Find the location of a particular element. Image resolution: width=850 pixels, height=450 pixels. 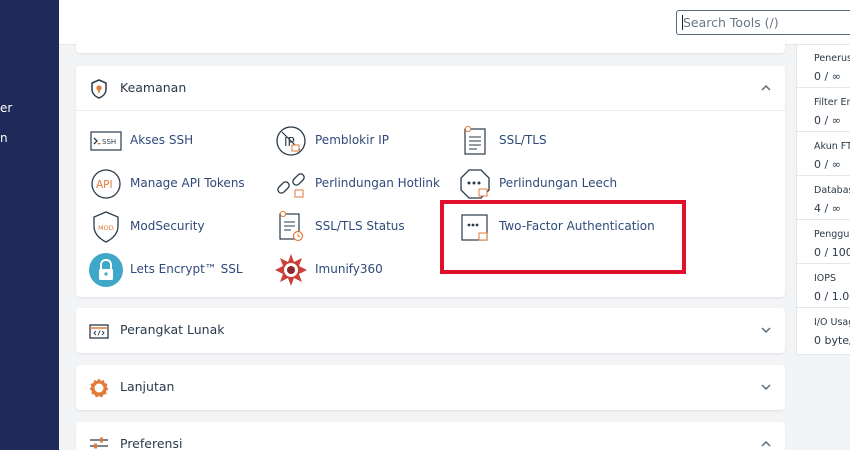

tool-label: Manage API Tokens is located at coordinates (187, 183).